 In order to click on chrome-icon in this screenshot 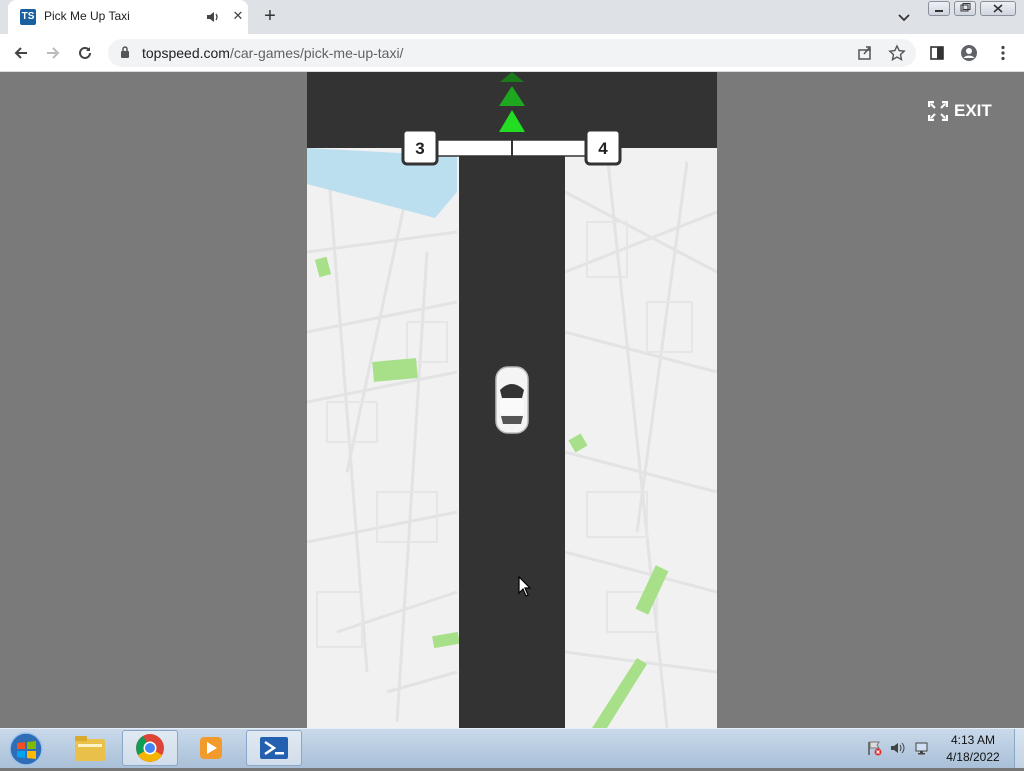, I will do `click(150, 748)`.